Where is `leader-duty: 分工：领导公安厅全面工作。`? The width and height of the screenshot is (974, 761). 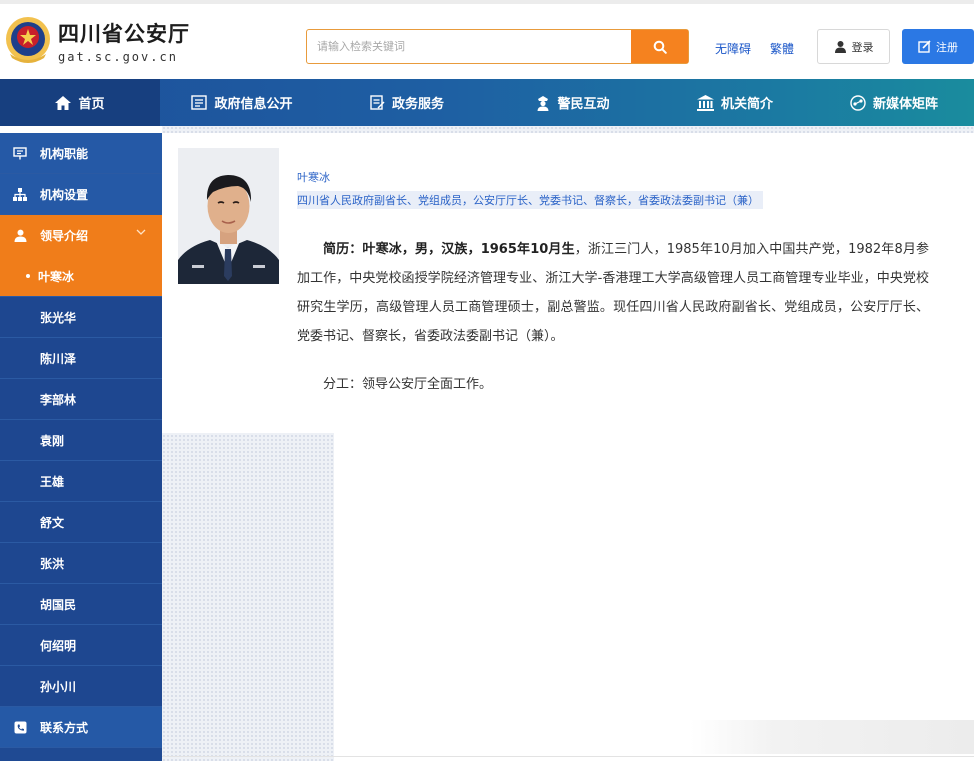 leader-duty: 分工：领导公安厅全面工作。 is located at coordinates (408, 384).